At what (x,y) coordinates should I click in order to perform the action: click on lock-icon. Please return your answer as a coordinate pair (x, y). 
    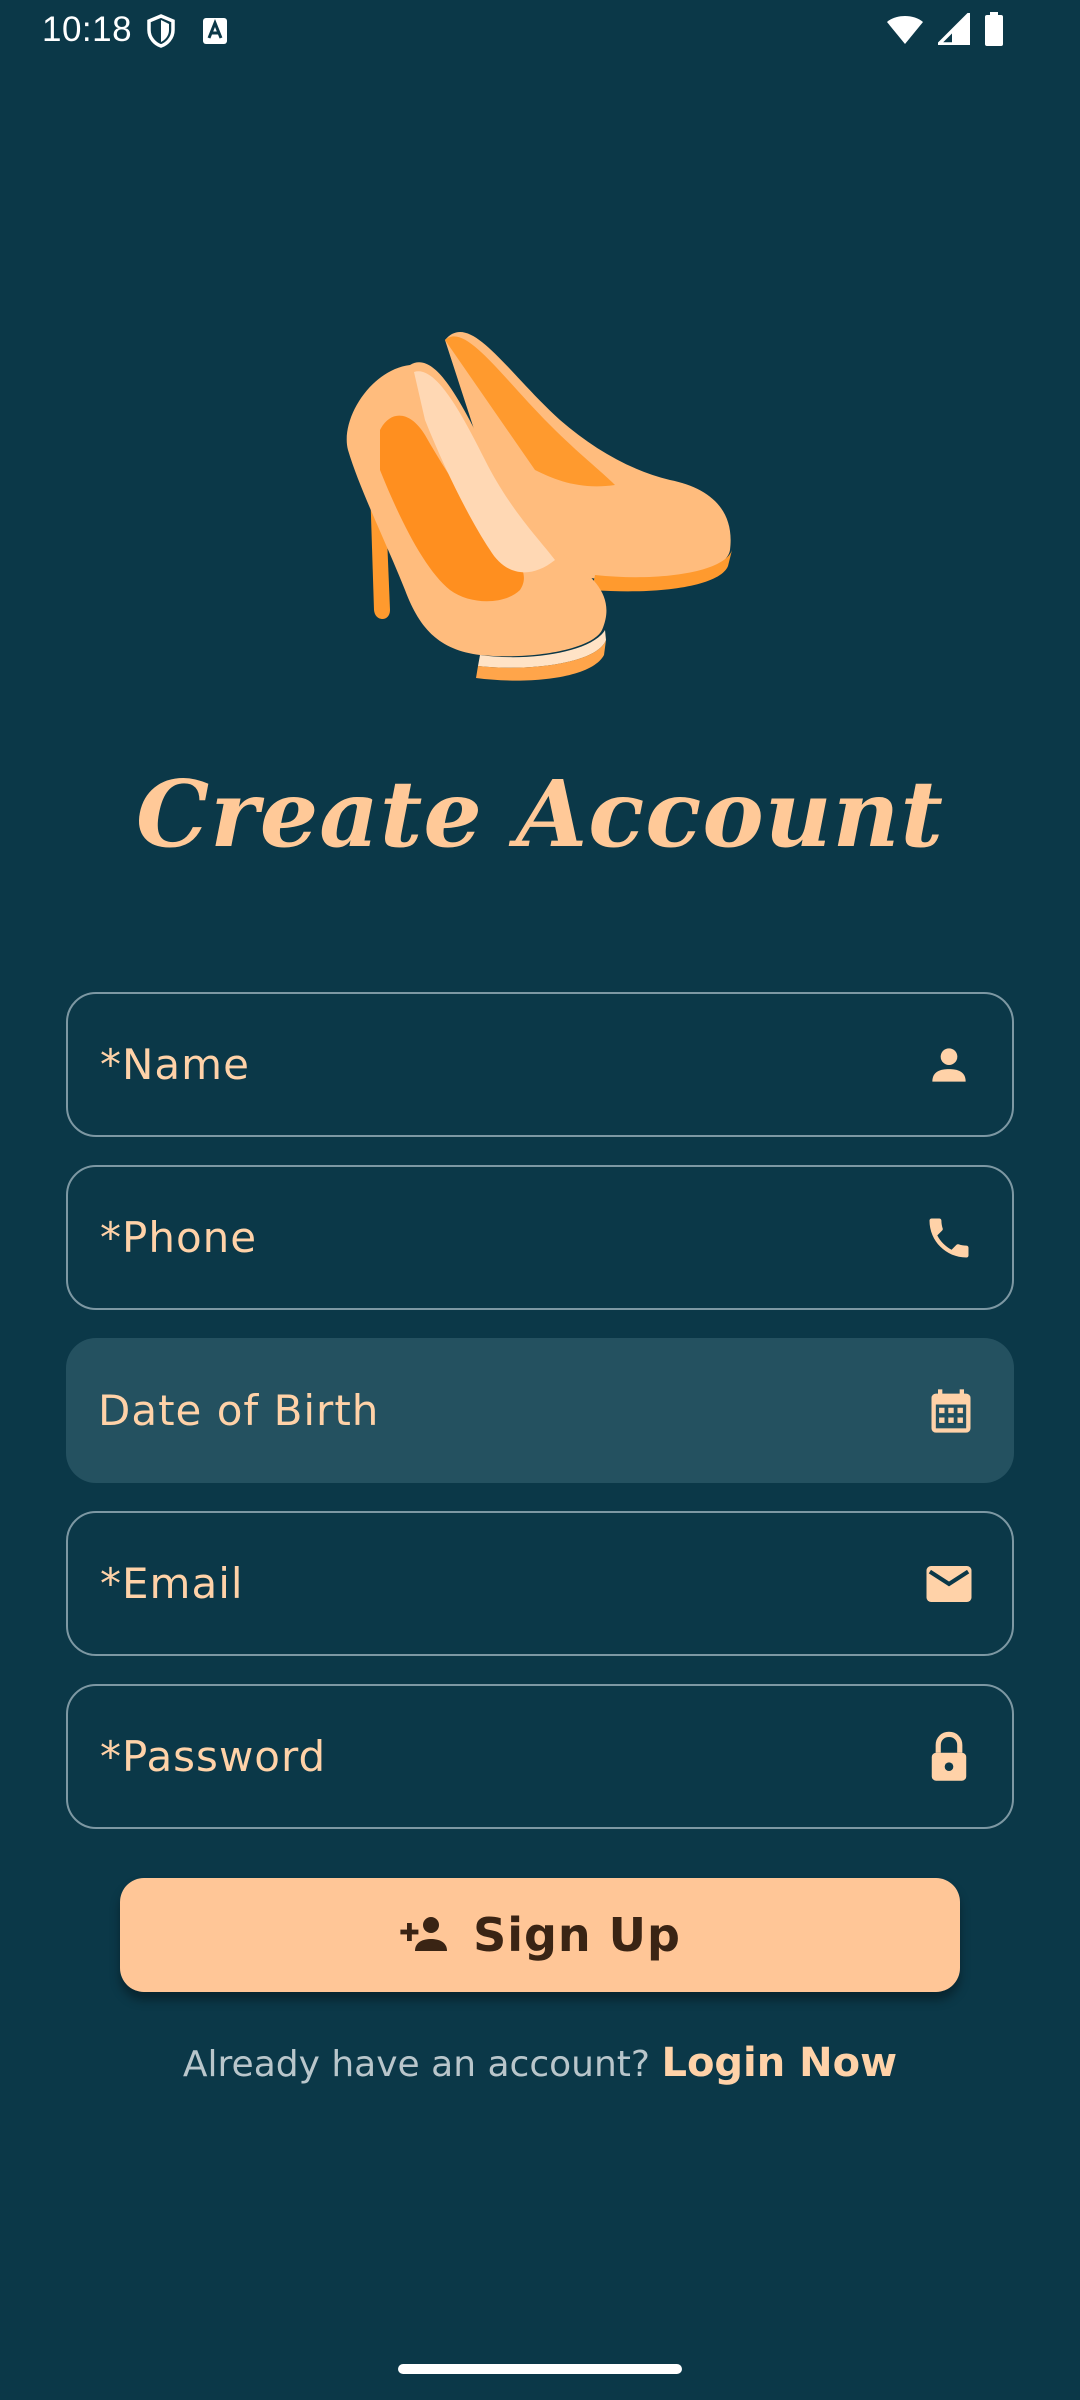
    Looking at the image, I should click on (949, 1757).